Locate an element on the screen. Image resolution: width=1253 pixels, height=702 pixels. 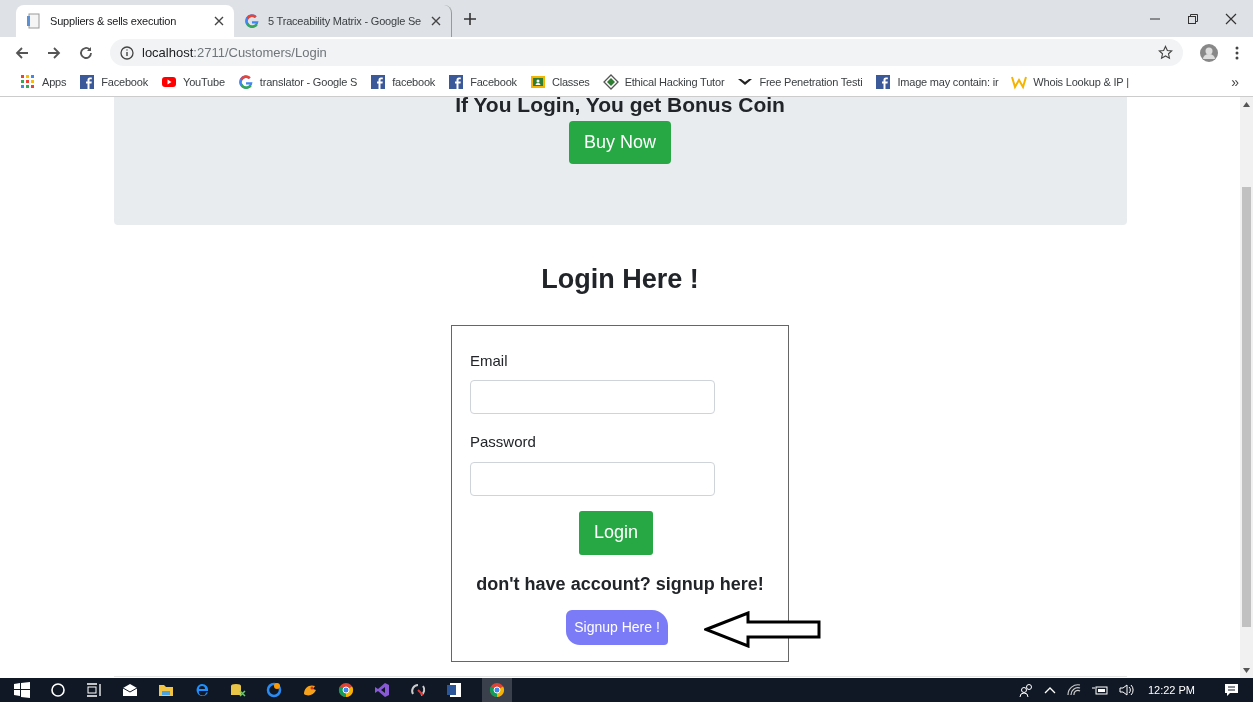
banner-heading: If You Login, You get Bonus Coin is located at coordinates (620, 105).